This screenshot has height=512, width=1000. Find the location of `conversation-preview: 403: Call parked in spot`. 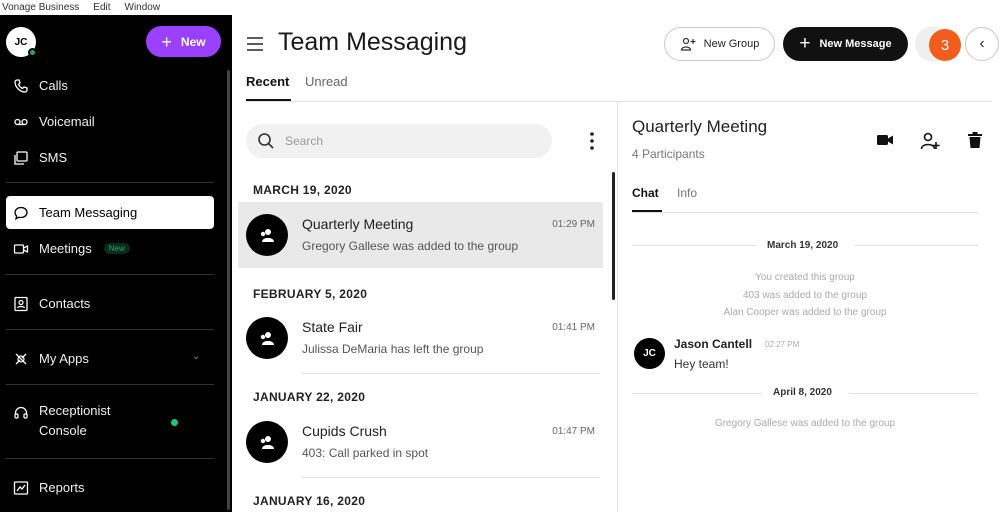

conversation-preview: 403: Call parked in spot is located at coordinates (365, 453).